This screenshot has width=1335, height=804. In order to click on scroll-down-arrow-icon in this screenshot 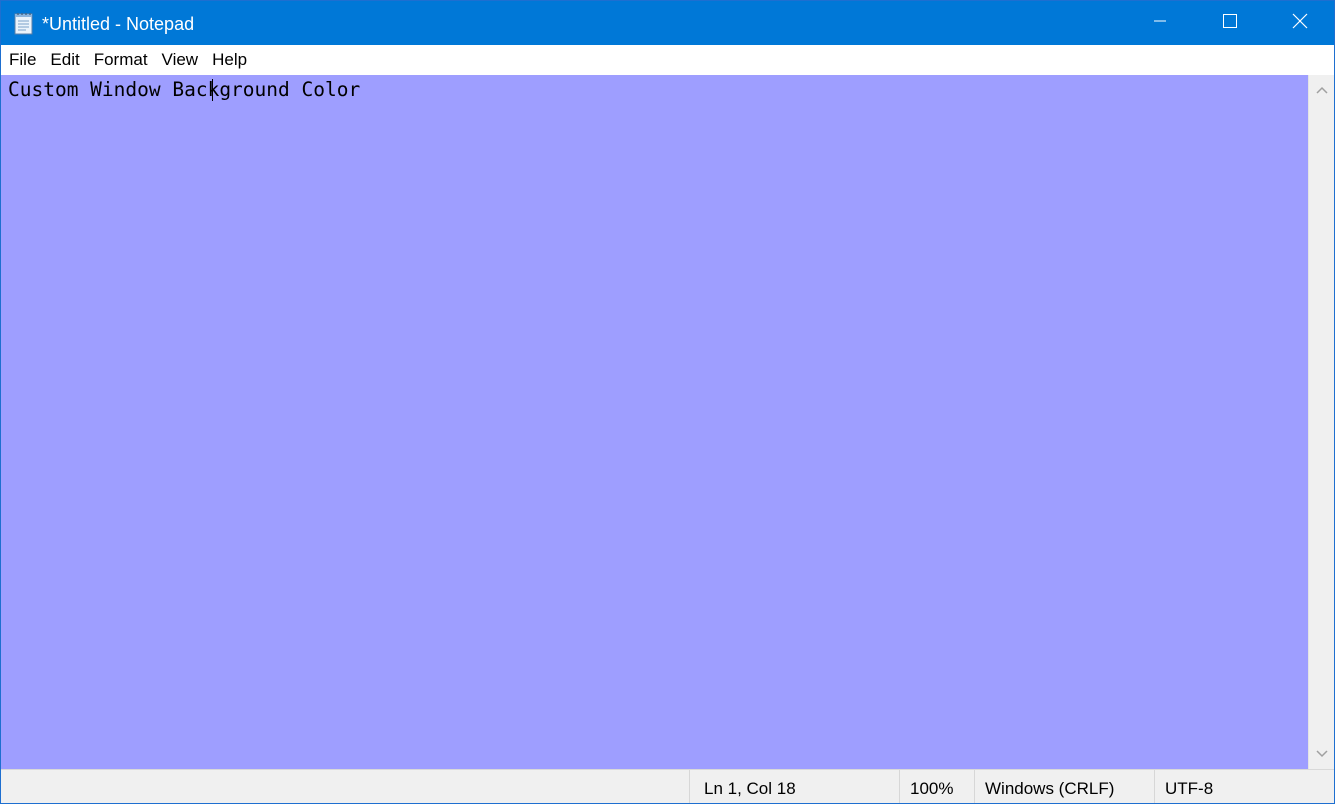, I will do `click(1321, 754)`.